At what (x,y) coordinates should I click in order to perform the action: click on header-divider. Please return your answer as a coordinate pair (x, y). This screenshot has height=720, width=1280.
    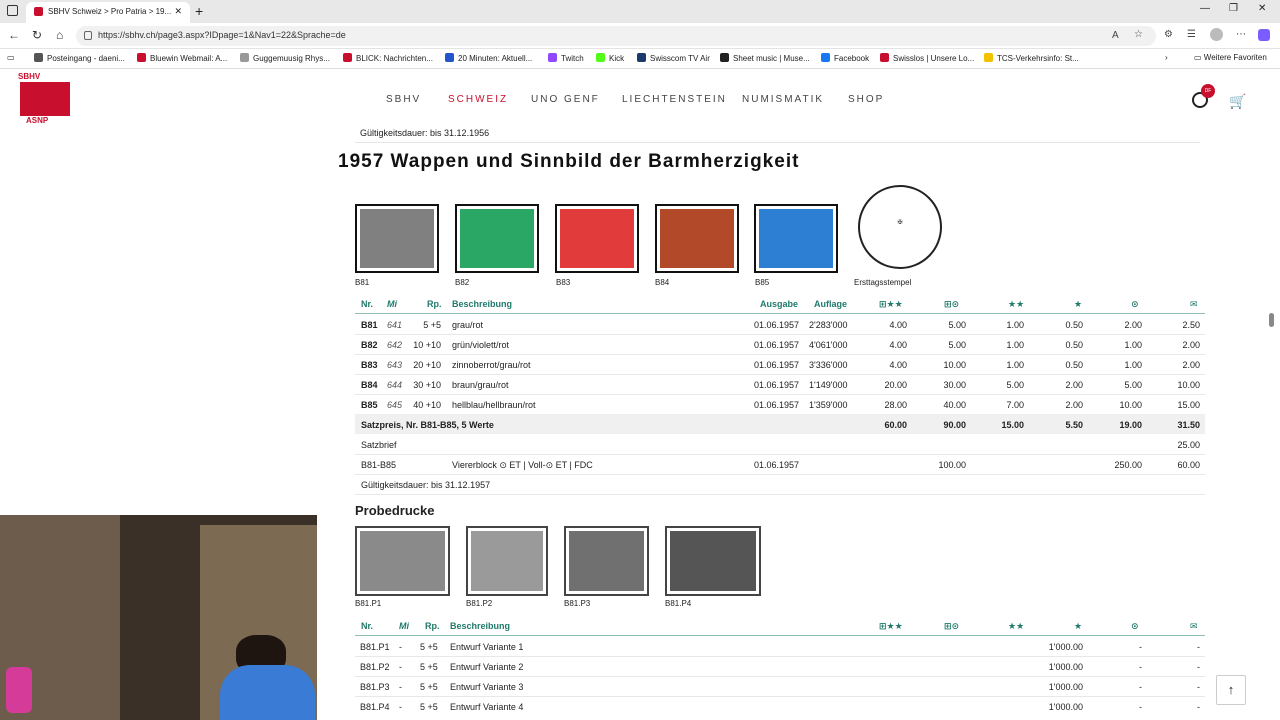
    Looking at the image, I should click on (780, 635).